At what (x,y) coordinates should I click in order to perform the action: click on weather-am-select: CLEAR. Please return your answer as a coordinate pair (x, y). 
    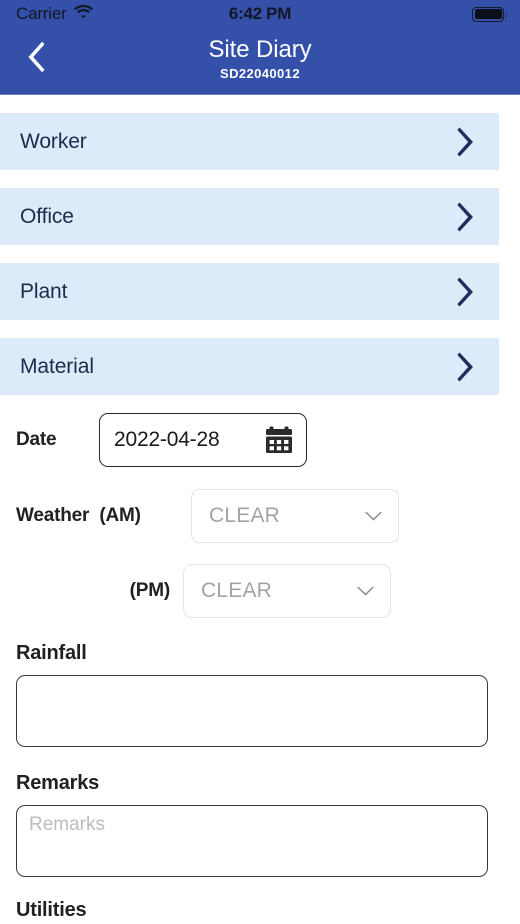
    Looking at the image, I should click on (295, 516).